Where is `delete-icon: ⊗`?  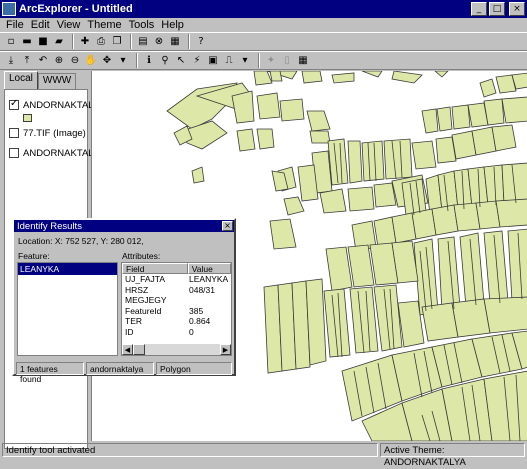
delete-icon: ⊗ is located at coordinates (159, 42).